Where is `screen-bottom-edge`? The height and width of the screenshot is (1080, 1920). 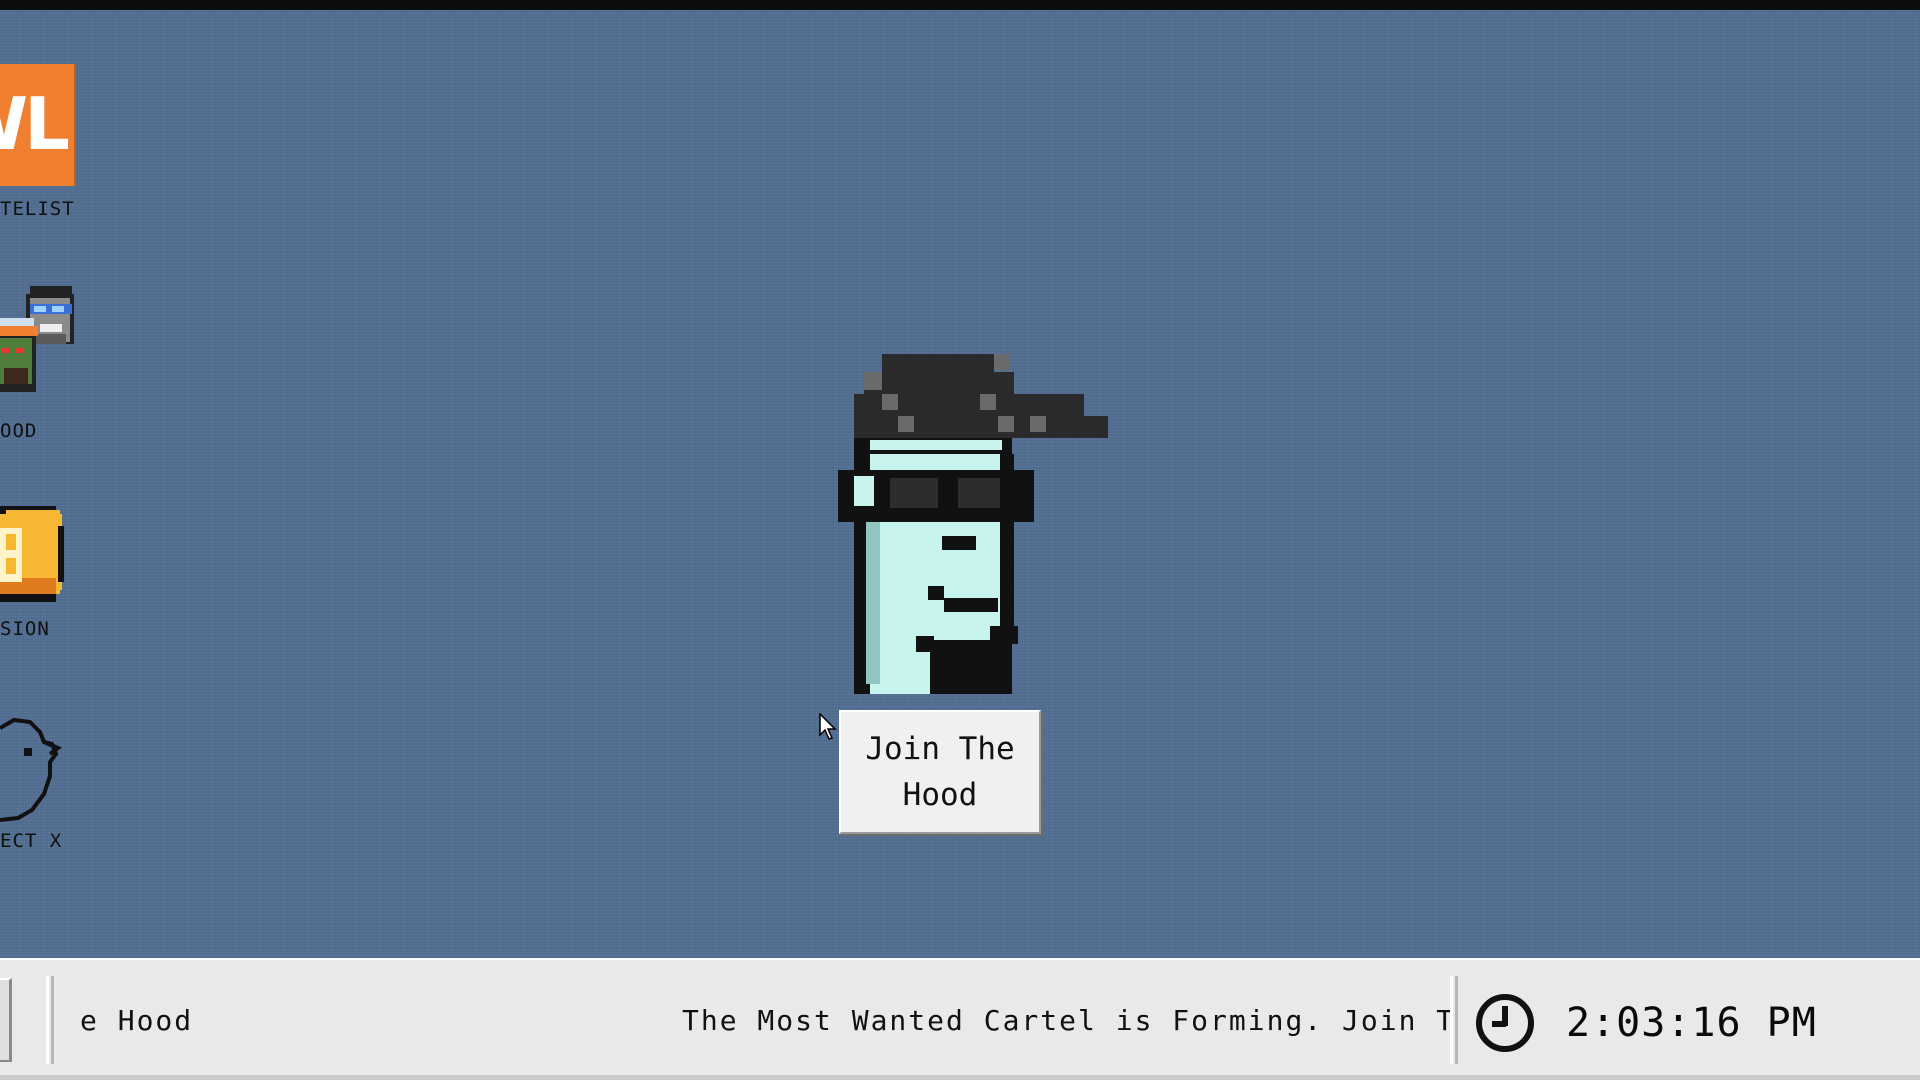
screen-bottom-edge is located at coordinates (960, 1077).